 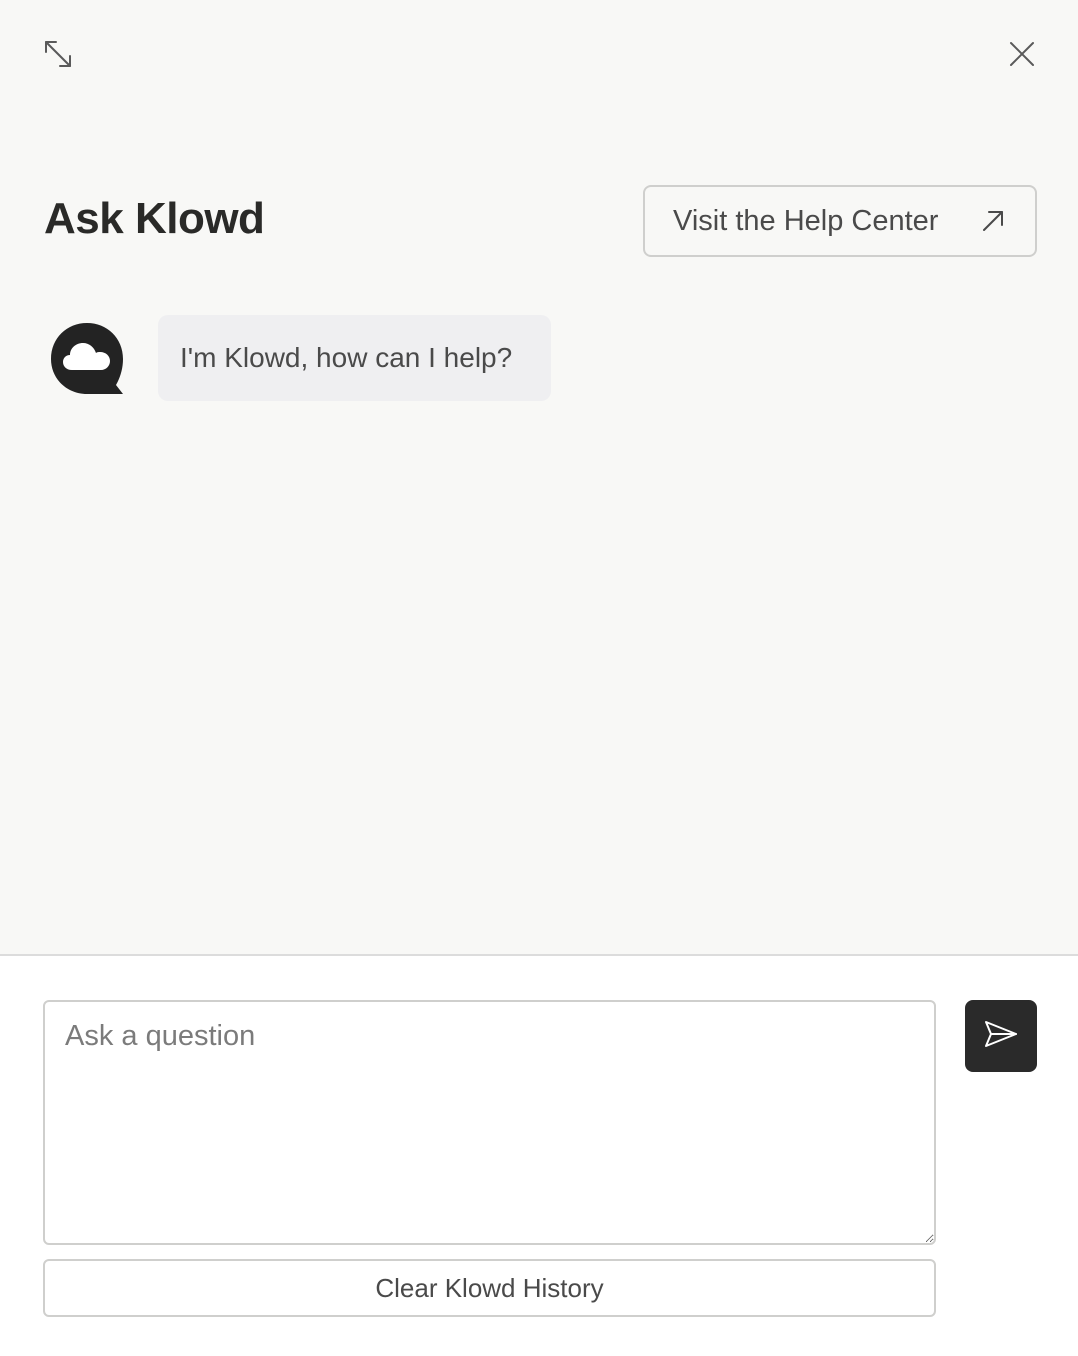 What do you see at coordinates (489, 1122) in the screenshot?
I see `question-input` at bounding box center [489, 1122].